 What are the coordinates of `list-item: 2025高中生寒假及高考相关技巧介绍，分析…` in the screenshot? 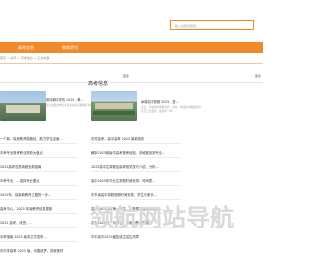 It's located at (136, 166).